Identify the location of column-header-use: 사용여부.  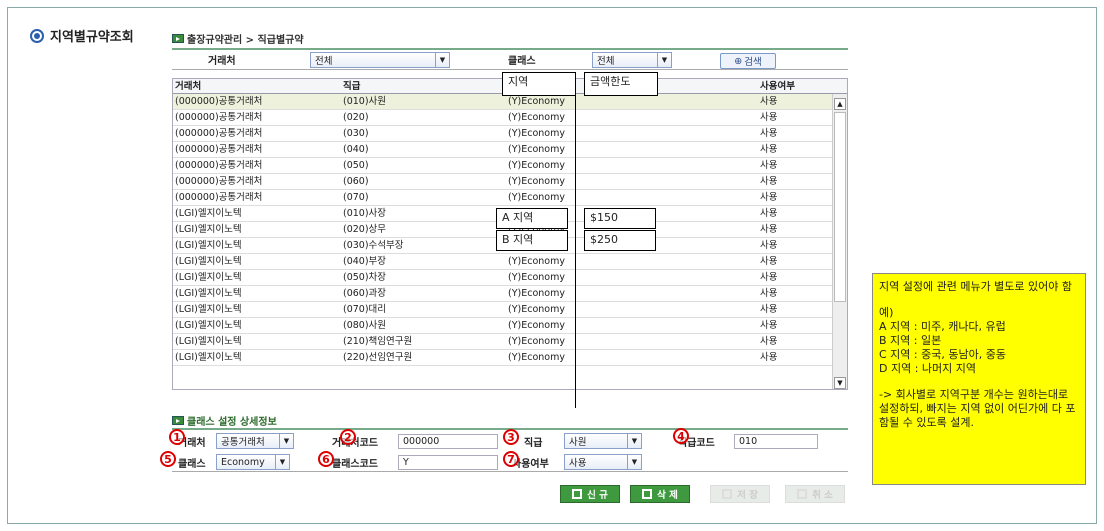
(795, 86).